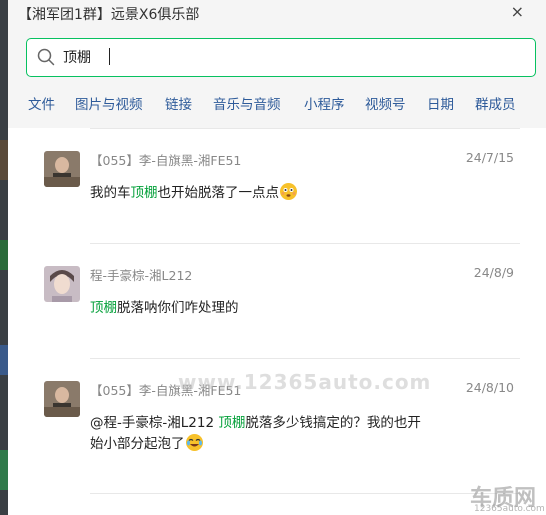  What do you see at coordinates (440, 103) in the screenshot?
I see `tab-date: 日期` at bounding box center [440, 103].